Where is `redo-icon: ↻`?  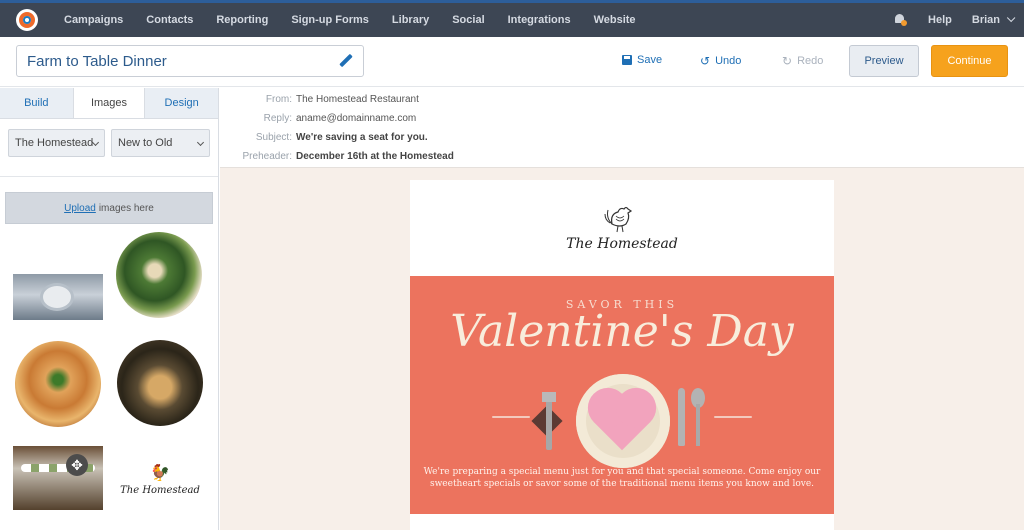
redo-icon: ↻ is located at coordinates (787, 61).